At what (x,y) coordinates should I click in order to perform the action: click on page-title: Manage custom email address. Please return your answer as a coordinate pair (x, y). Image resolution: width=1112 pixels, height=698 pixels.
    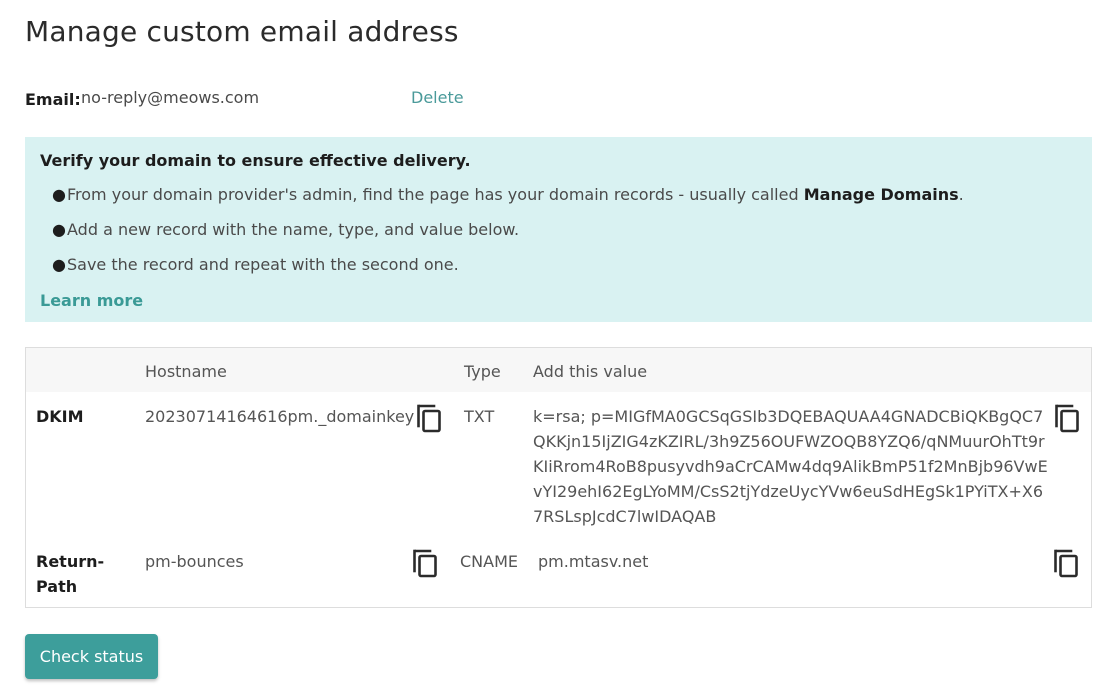
    Looking at the image, I should click on (242, 31).